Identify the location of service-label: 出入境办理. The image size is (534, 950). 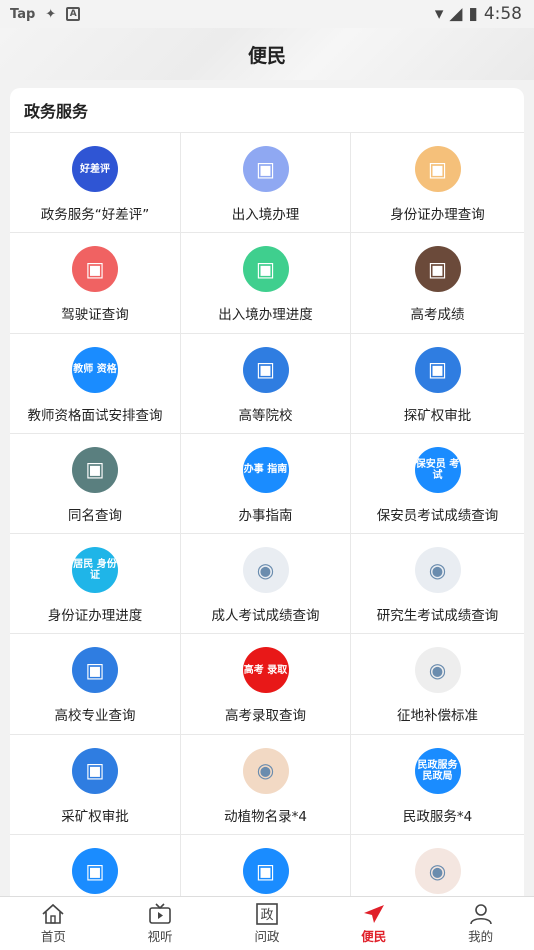
(265, 215).